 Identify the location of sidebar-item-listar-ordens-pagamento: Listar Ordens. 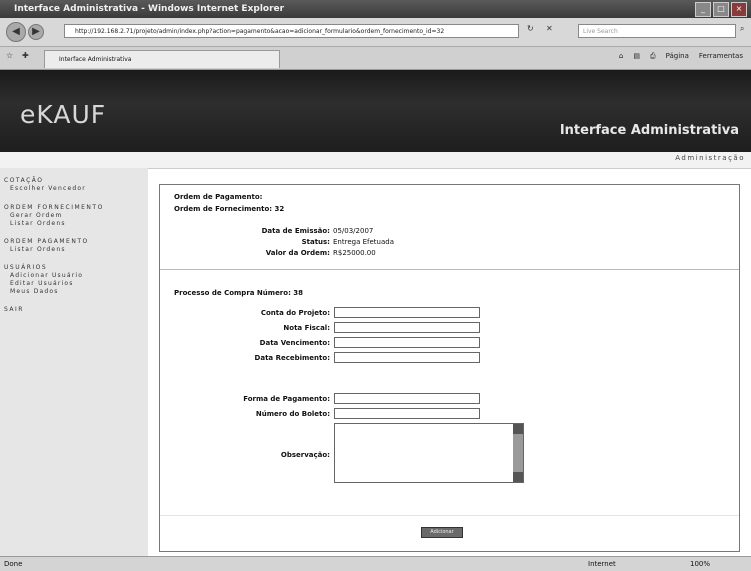
(38, 249).